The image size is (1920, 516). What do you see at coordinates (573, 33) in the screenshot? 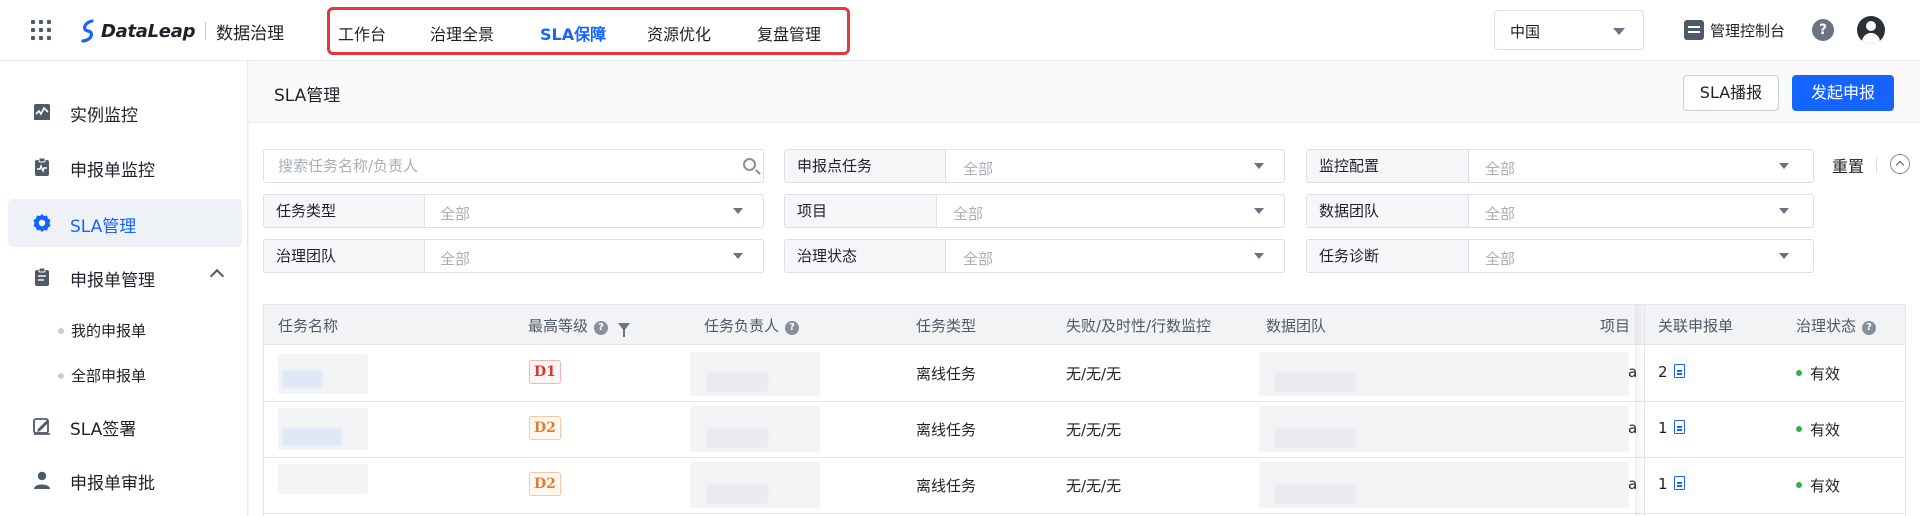
I see `nav-sla-guarantee: SLA保障` at bounding box center [573, 33].